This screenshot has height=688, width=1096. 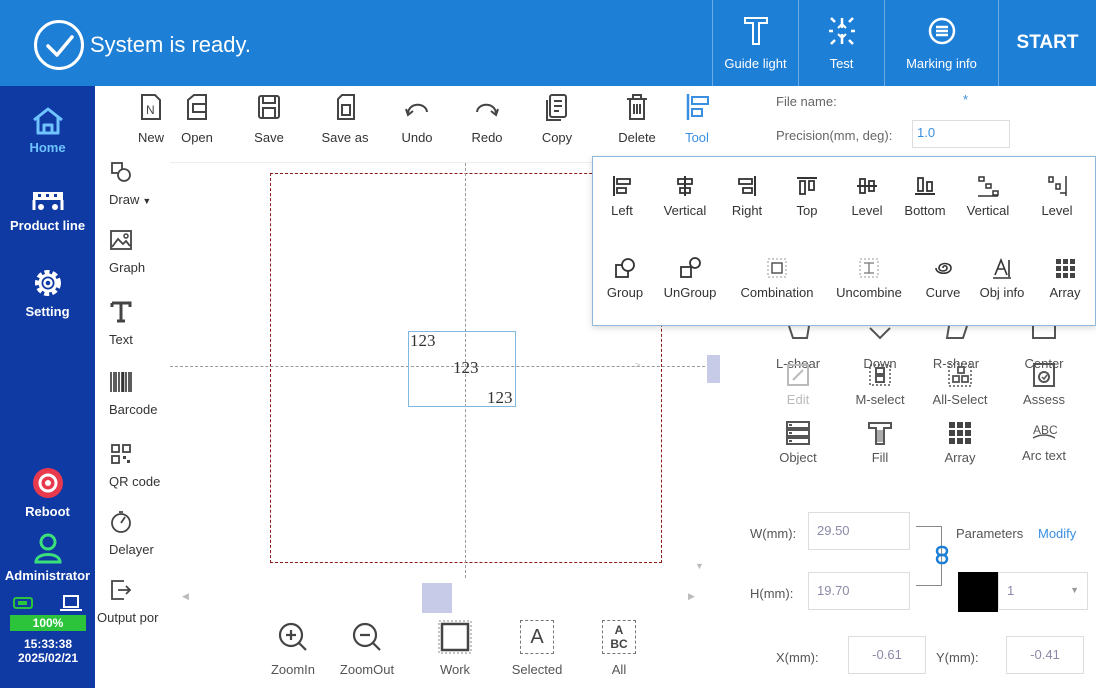 I want to click on all-button: A BC All, so click(x=619, y=648).